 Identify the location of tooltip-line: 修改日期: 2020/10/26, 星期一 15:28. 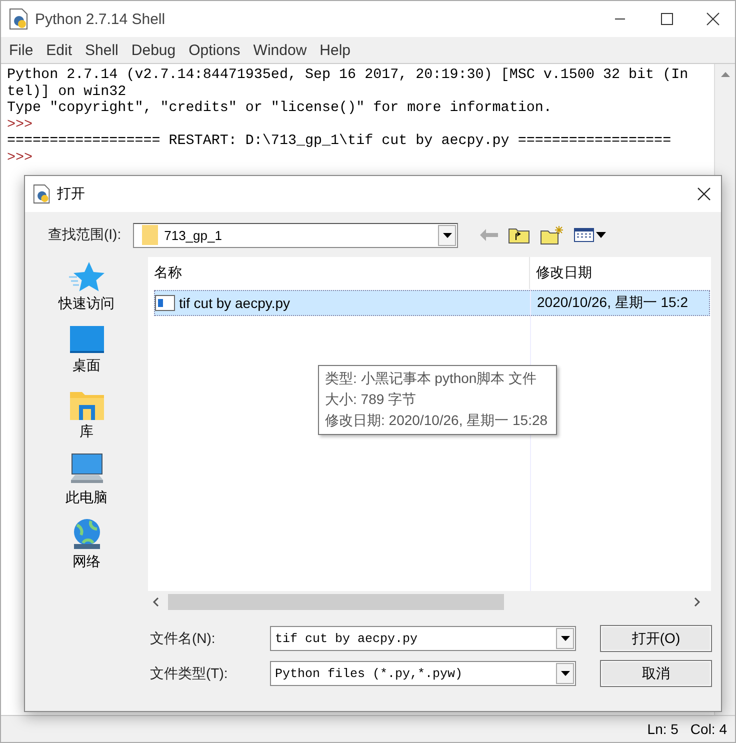
(436, 420).